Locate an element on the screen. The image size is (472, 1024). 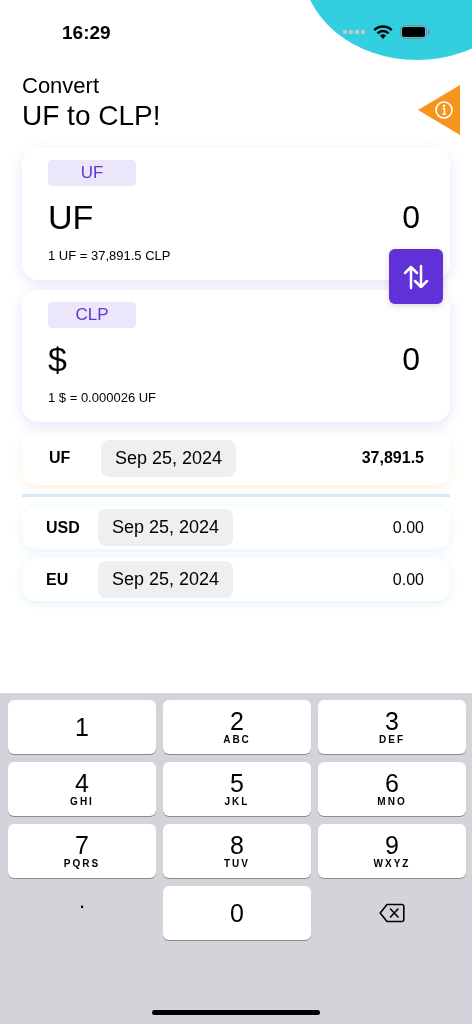
keypad-key: 5 JKL is located at coordinates (237, 789).